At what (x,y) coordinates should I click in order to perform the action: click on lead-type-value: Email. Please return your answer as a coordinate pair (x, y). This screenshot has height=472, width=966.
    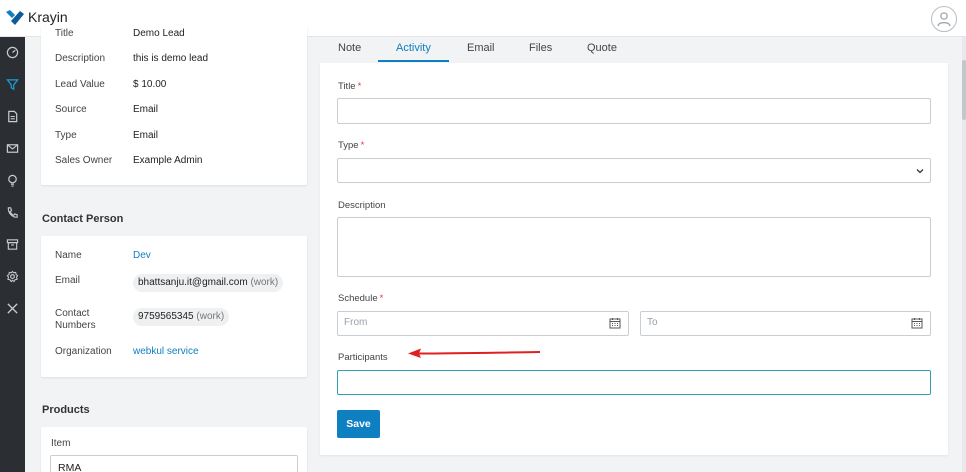
    Looking at the image, I should click on (146, 135).